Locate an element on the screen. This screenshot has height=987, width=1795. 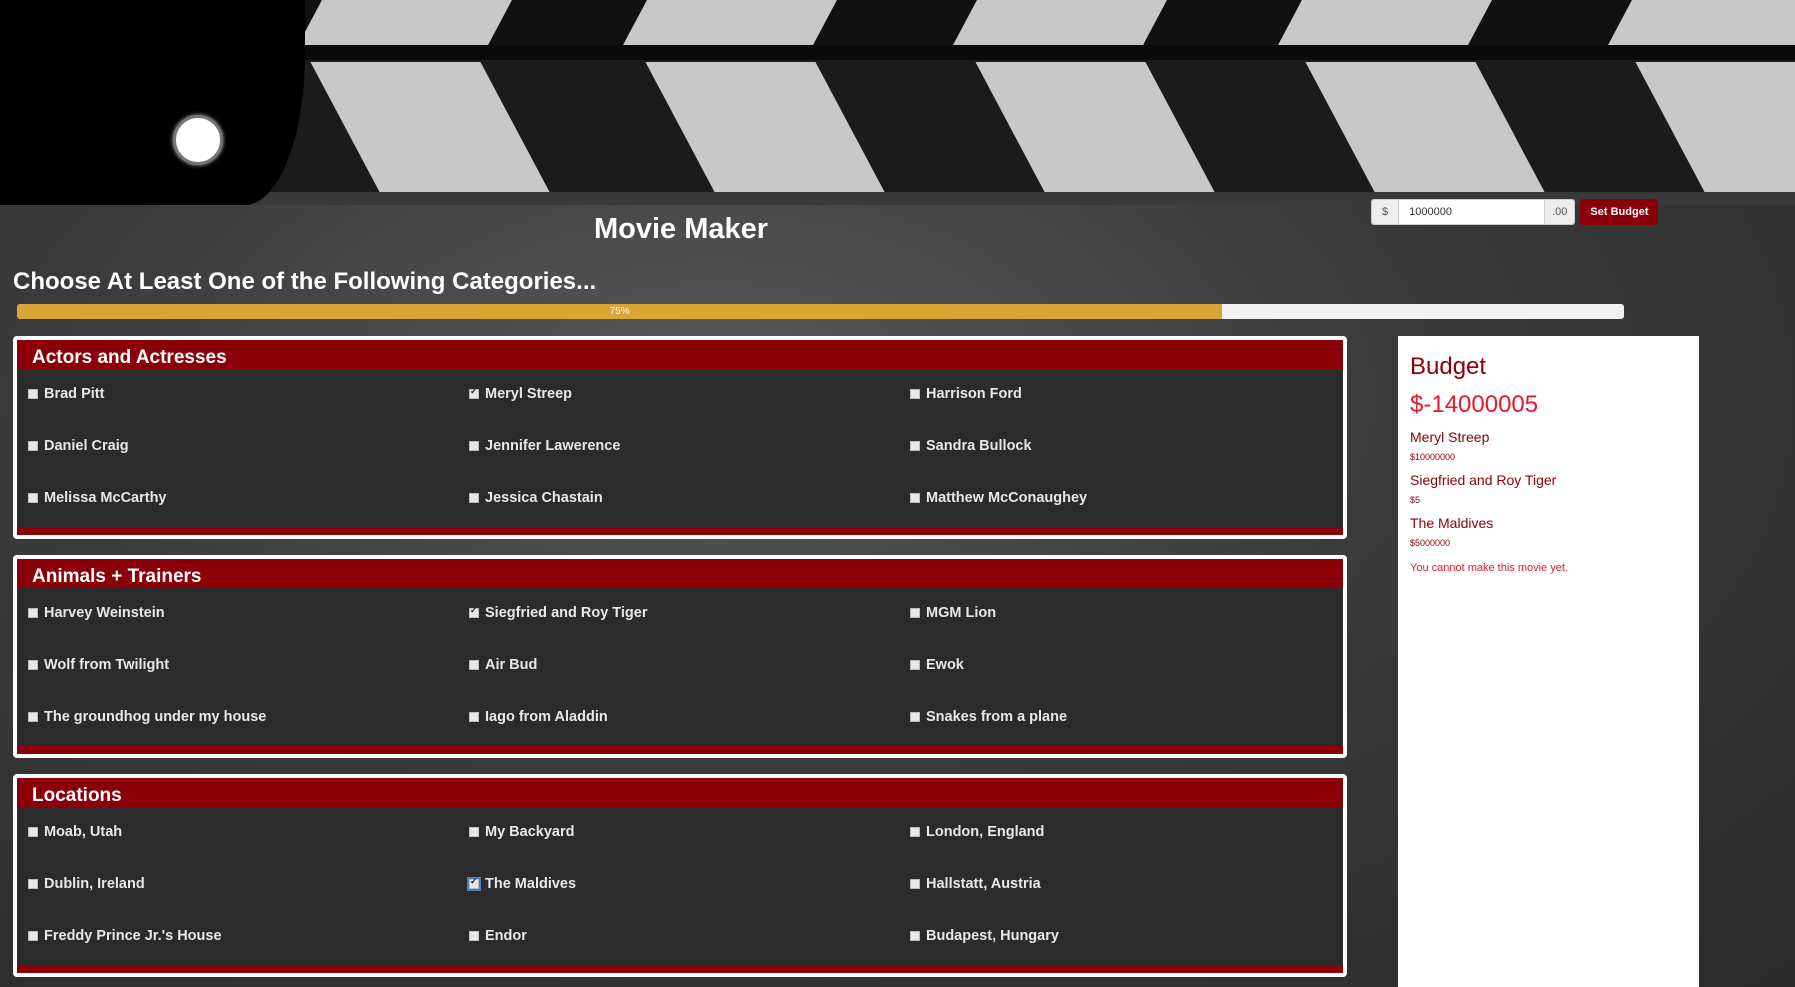
category-option: Siegfried and Roy Tiger is located at coordinates (678, 613).